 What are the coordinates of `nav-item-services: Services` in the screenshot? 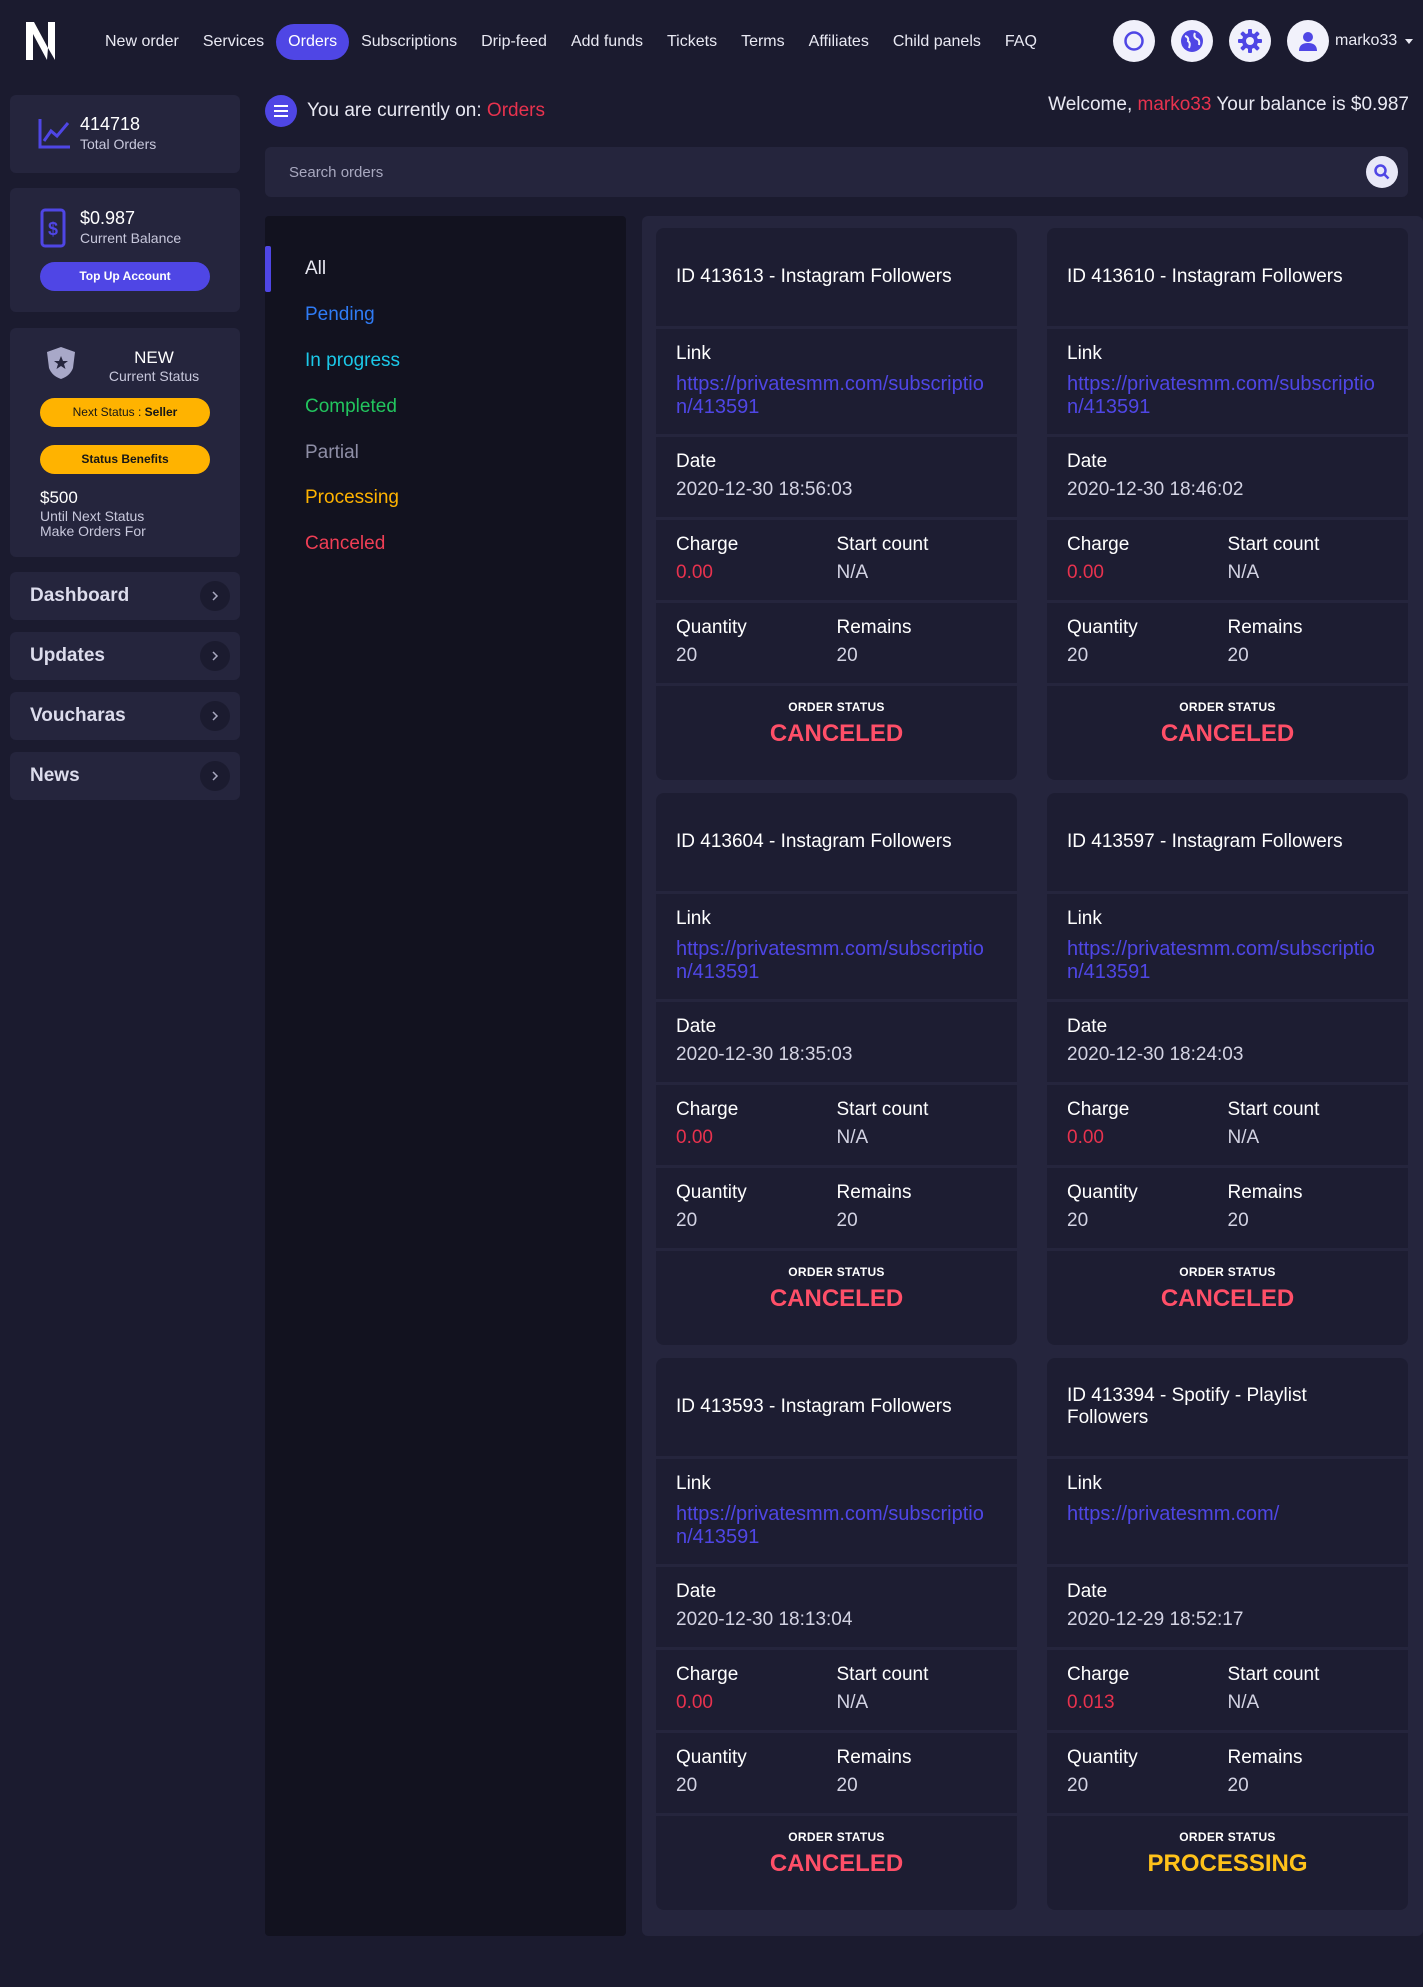 It's located at (233, 42).